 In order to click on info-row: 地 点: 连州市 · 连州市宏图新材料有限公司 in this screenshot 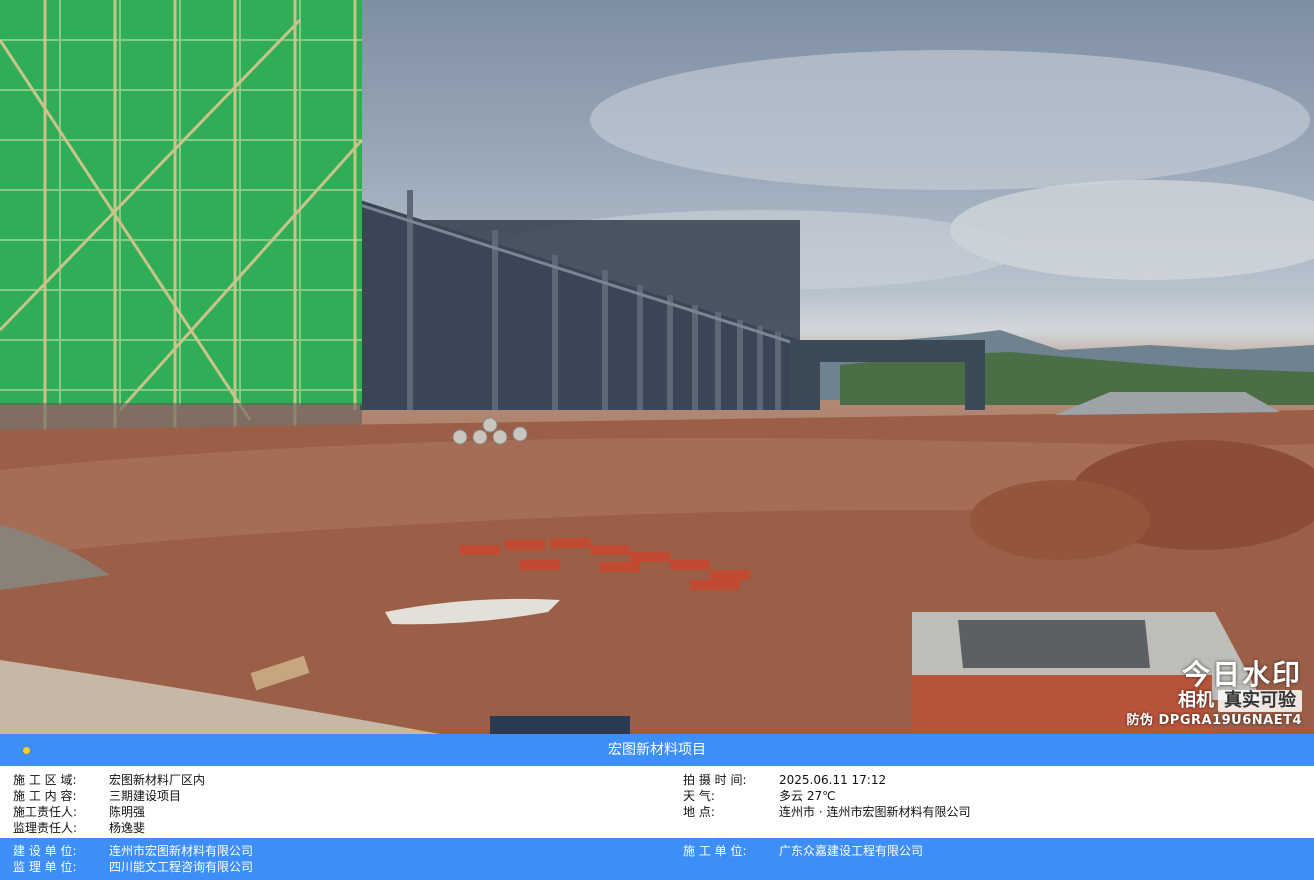, I will do `click(826, 812)`.